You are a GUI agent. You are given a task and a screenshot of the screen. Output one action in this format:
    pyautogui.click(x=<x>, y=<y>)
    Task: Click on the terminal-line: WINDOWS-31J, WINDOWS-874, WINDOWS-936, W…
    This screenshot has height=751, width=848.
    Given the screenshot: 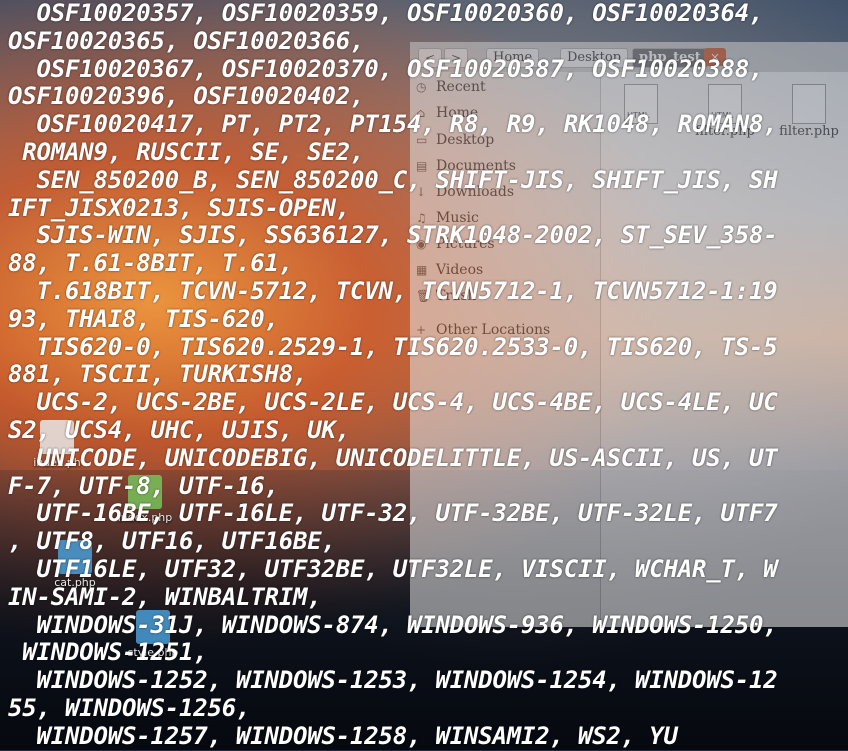 What is the action you would take?
    pyautogui.click(x=393, y=624)
    